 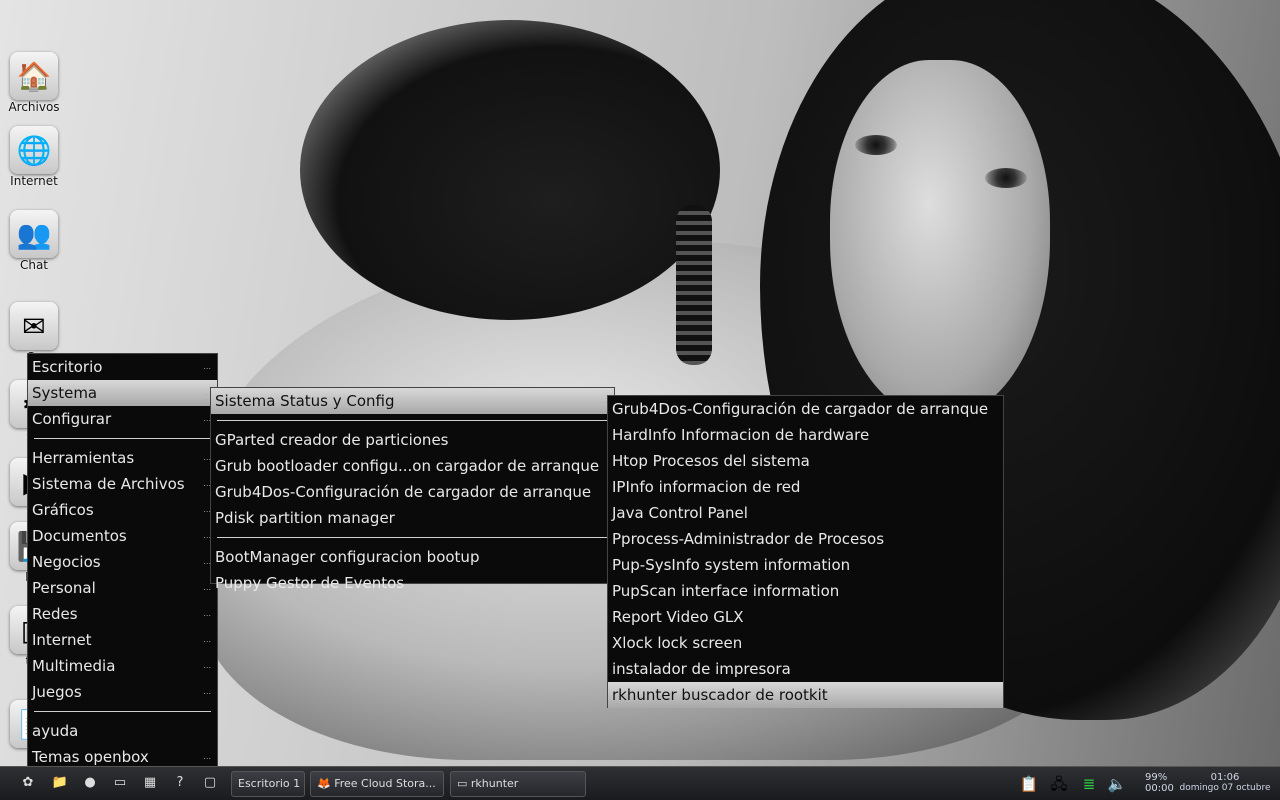 I want to click on status-menu-item: PupScan interface information, so click(x=805, y=591).